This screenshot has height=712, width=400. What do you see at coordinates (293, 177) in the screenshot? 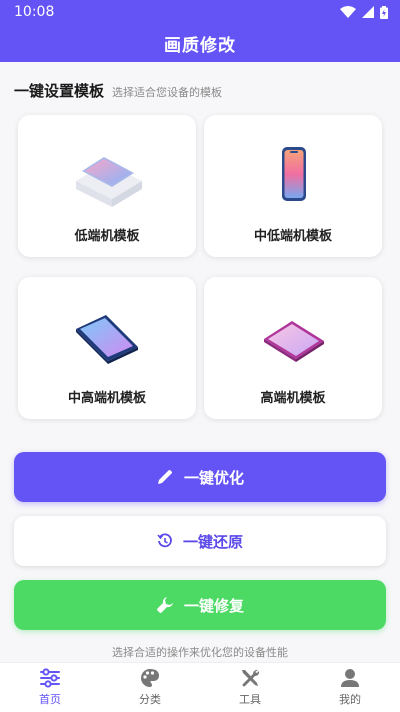
I see `phone-upright-illustration` at bounding box center [293, 177].